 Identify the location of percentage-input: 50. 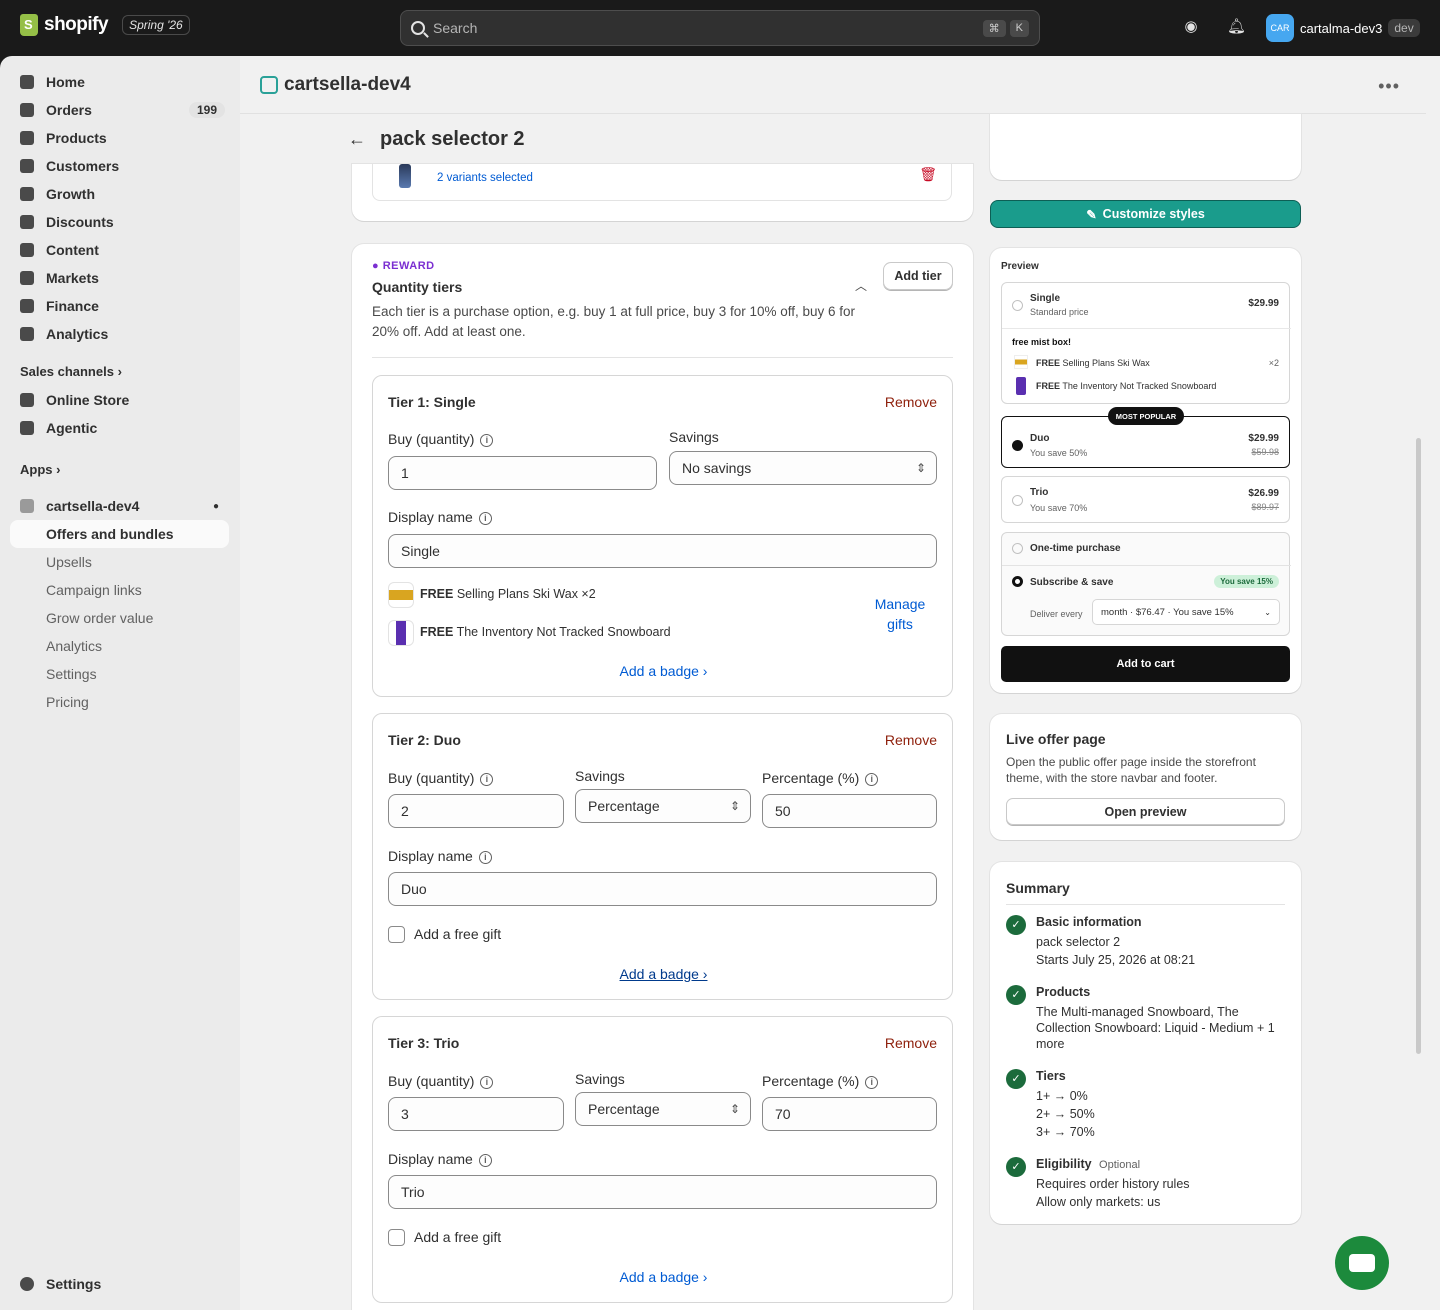
(849, 811).